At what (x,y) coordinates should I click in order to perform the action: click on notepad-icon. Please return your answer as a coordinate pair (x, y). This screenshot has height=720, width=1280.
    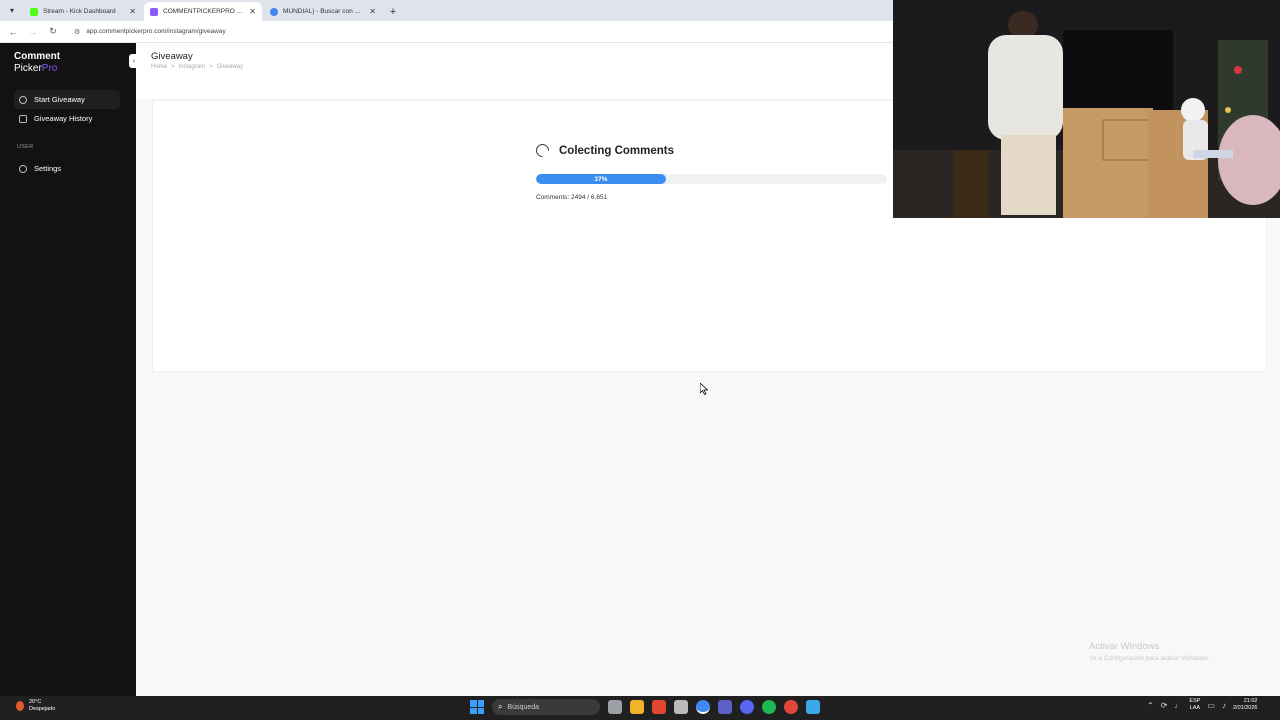
    Looking at the image, I should click on (813, 707).